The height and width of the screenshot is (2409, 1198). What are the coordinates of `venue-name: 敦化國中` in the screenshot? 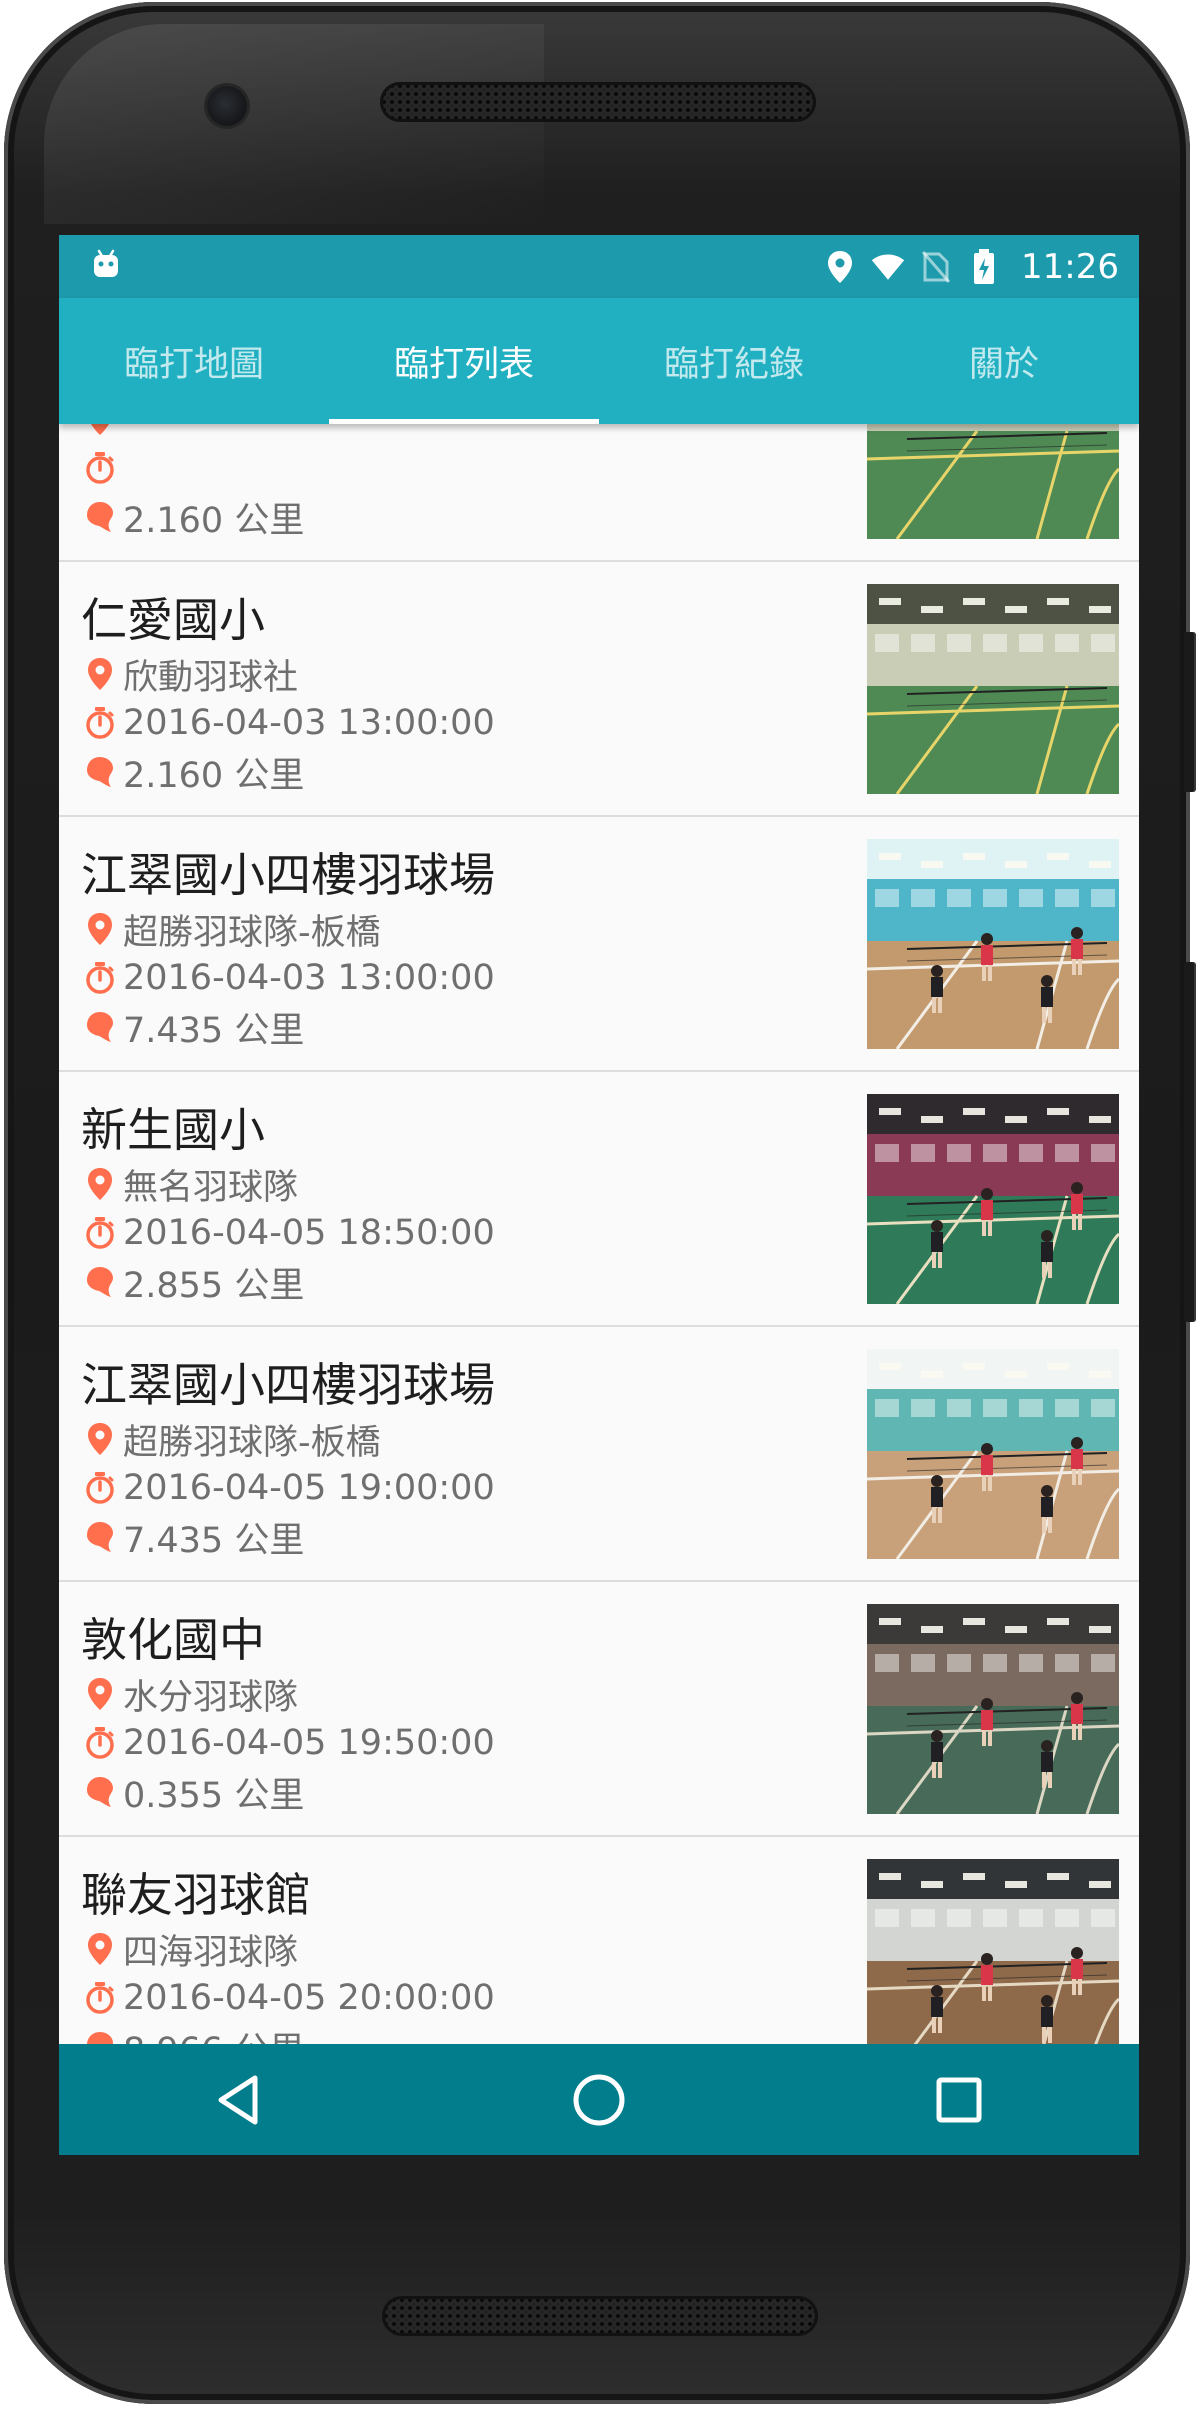 It's located at (173, 1640).